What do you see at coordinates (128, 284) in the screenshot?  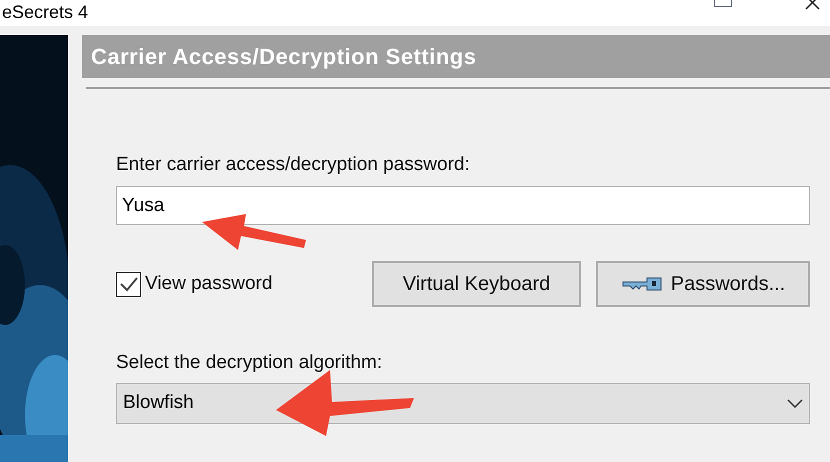 I see `checkmark-icon` at bounding box center [128, 284].